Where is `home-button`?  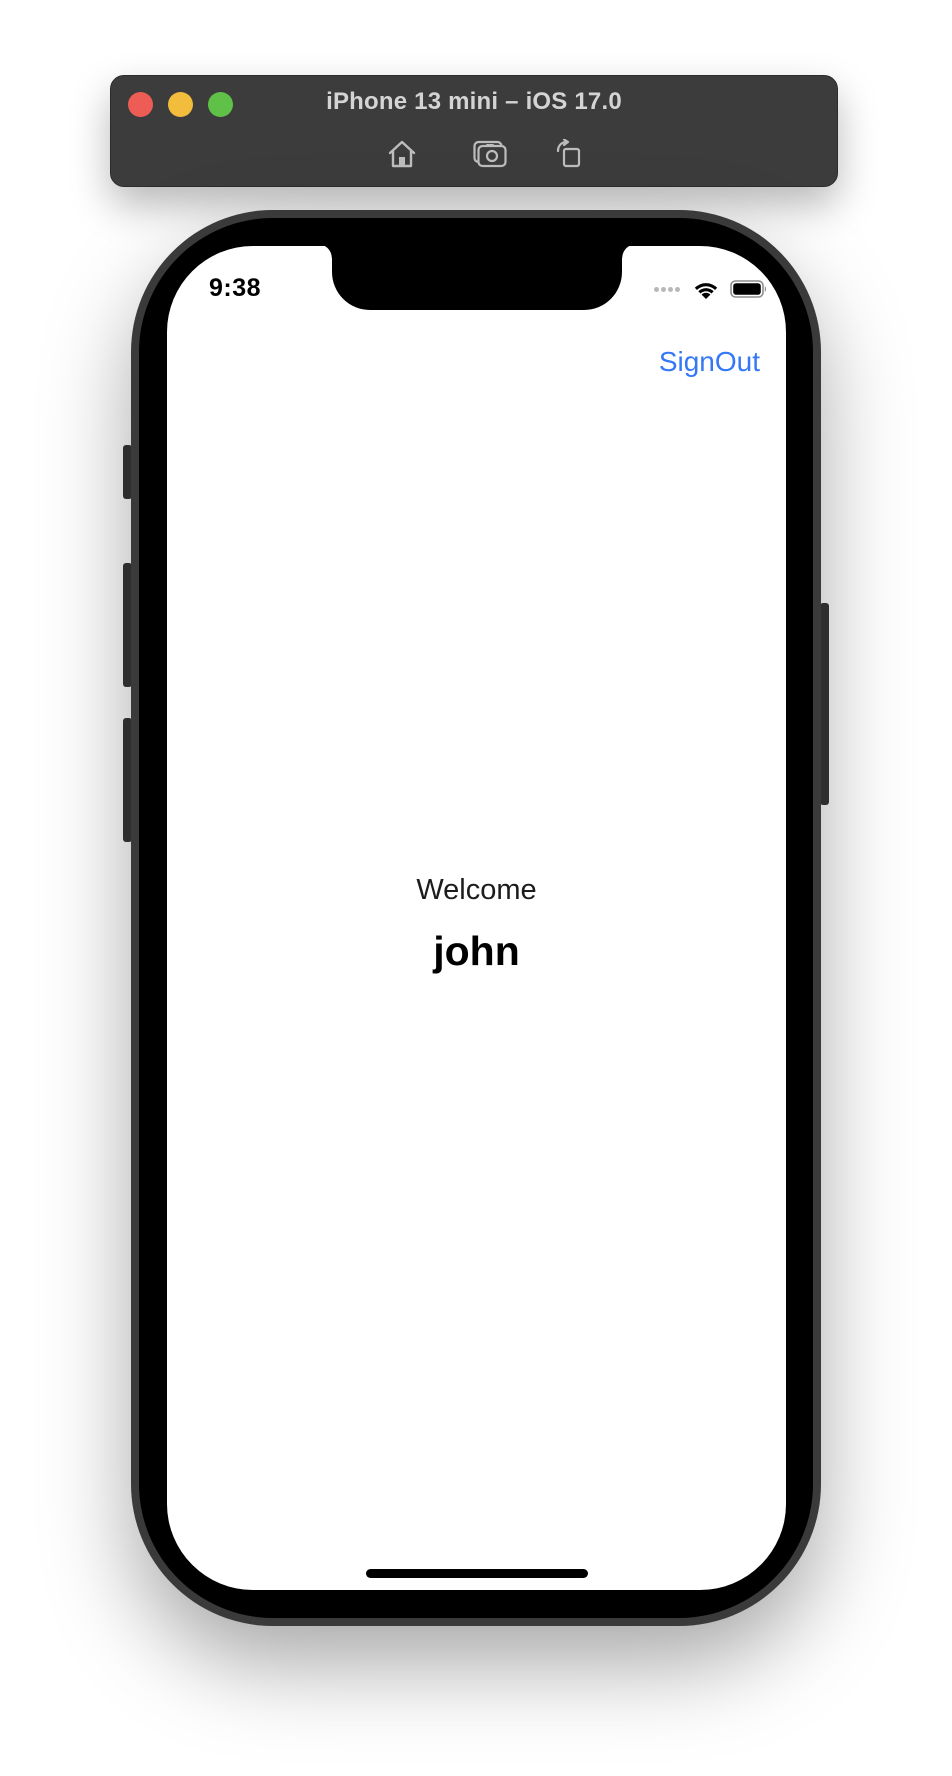 home-button is located at coordinates (402, 154).